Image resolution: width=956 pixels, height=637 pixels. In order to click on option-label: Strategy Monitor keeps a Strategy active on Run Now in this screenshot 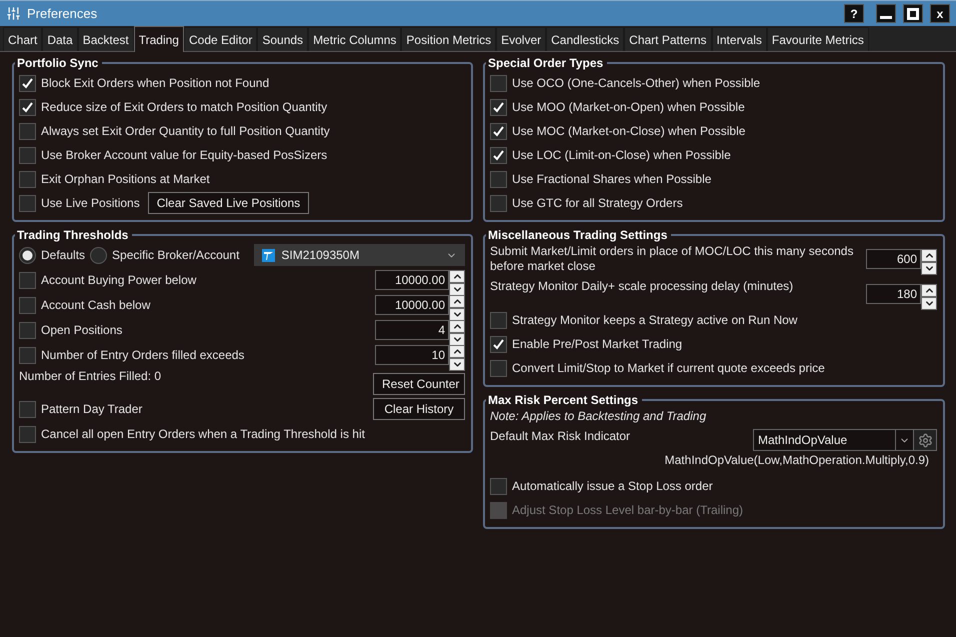, I will do `click(655, 320)`.